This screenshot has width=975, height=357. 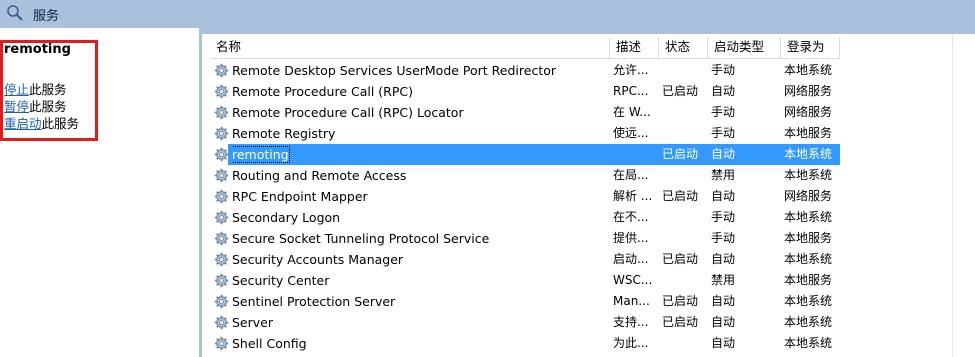 What do you see at coordinates (525, 133) in the screenshot?
I see `service-row: Remote Registry 使远... 手动 本地服务` at bounding box center [525, 133].